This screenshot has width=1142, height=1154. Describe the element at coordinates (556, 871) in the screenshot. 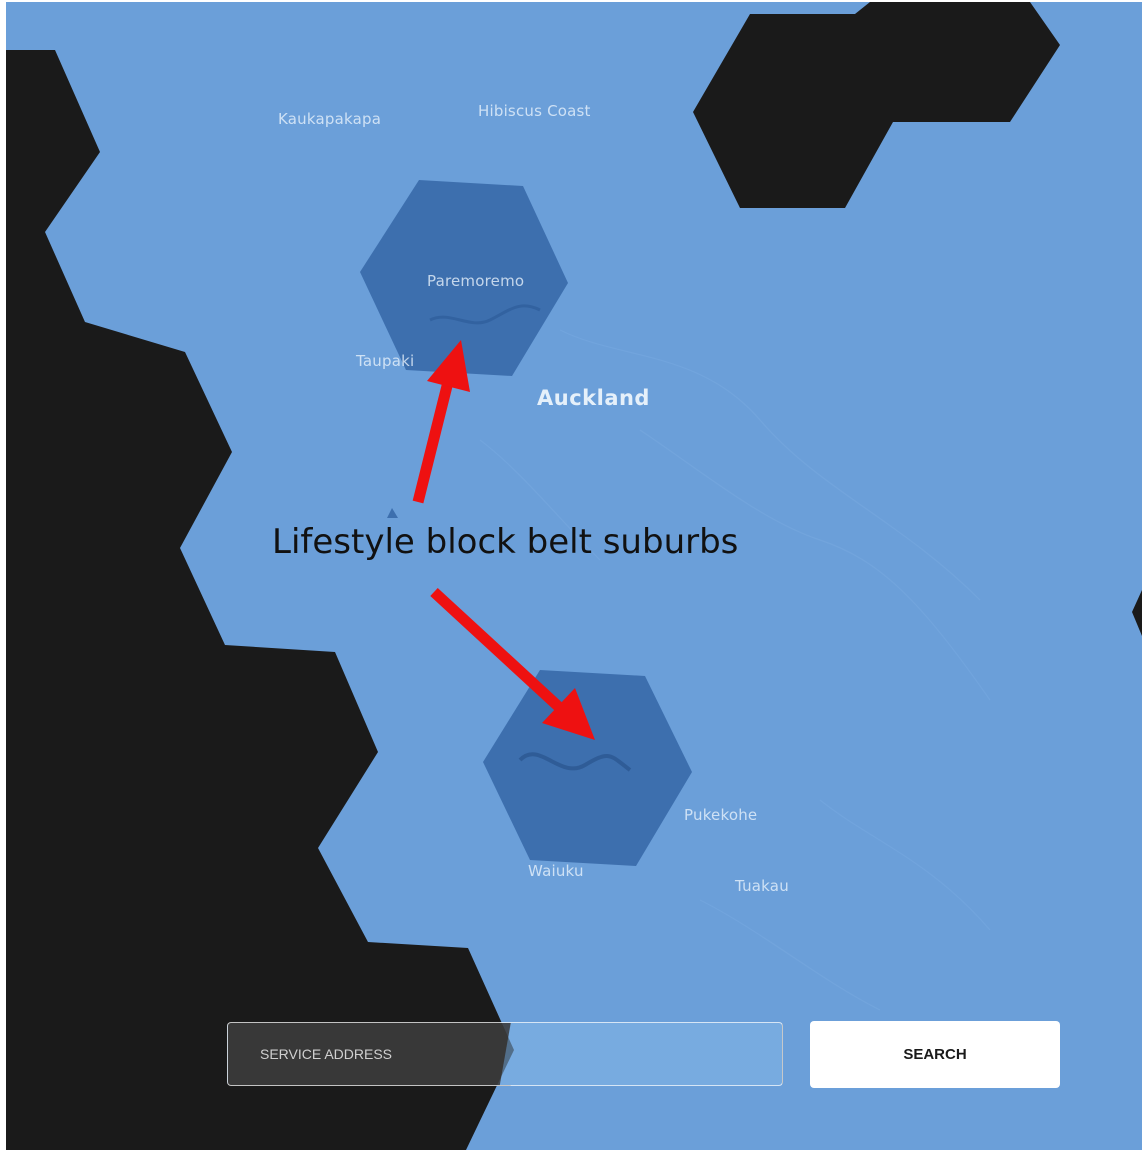

I see `place-label-waiuku: Waiuku` at that location.